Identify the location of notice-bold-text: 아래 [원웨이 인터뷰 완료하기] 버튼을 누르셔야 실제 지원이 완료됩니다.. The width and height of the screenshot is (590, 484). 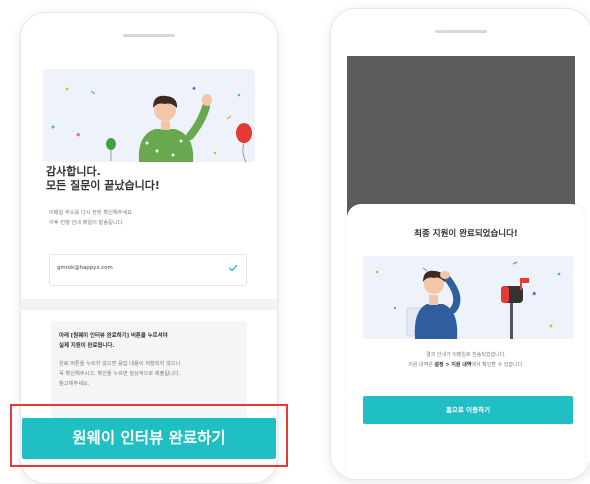
(113, 341).